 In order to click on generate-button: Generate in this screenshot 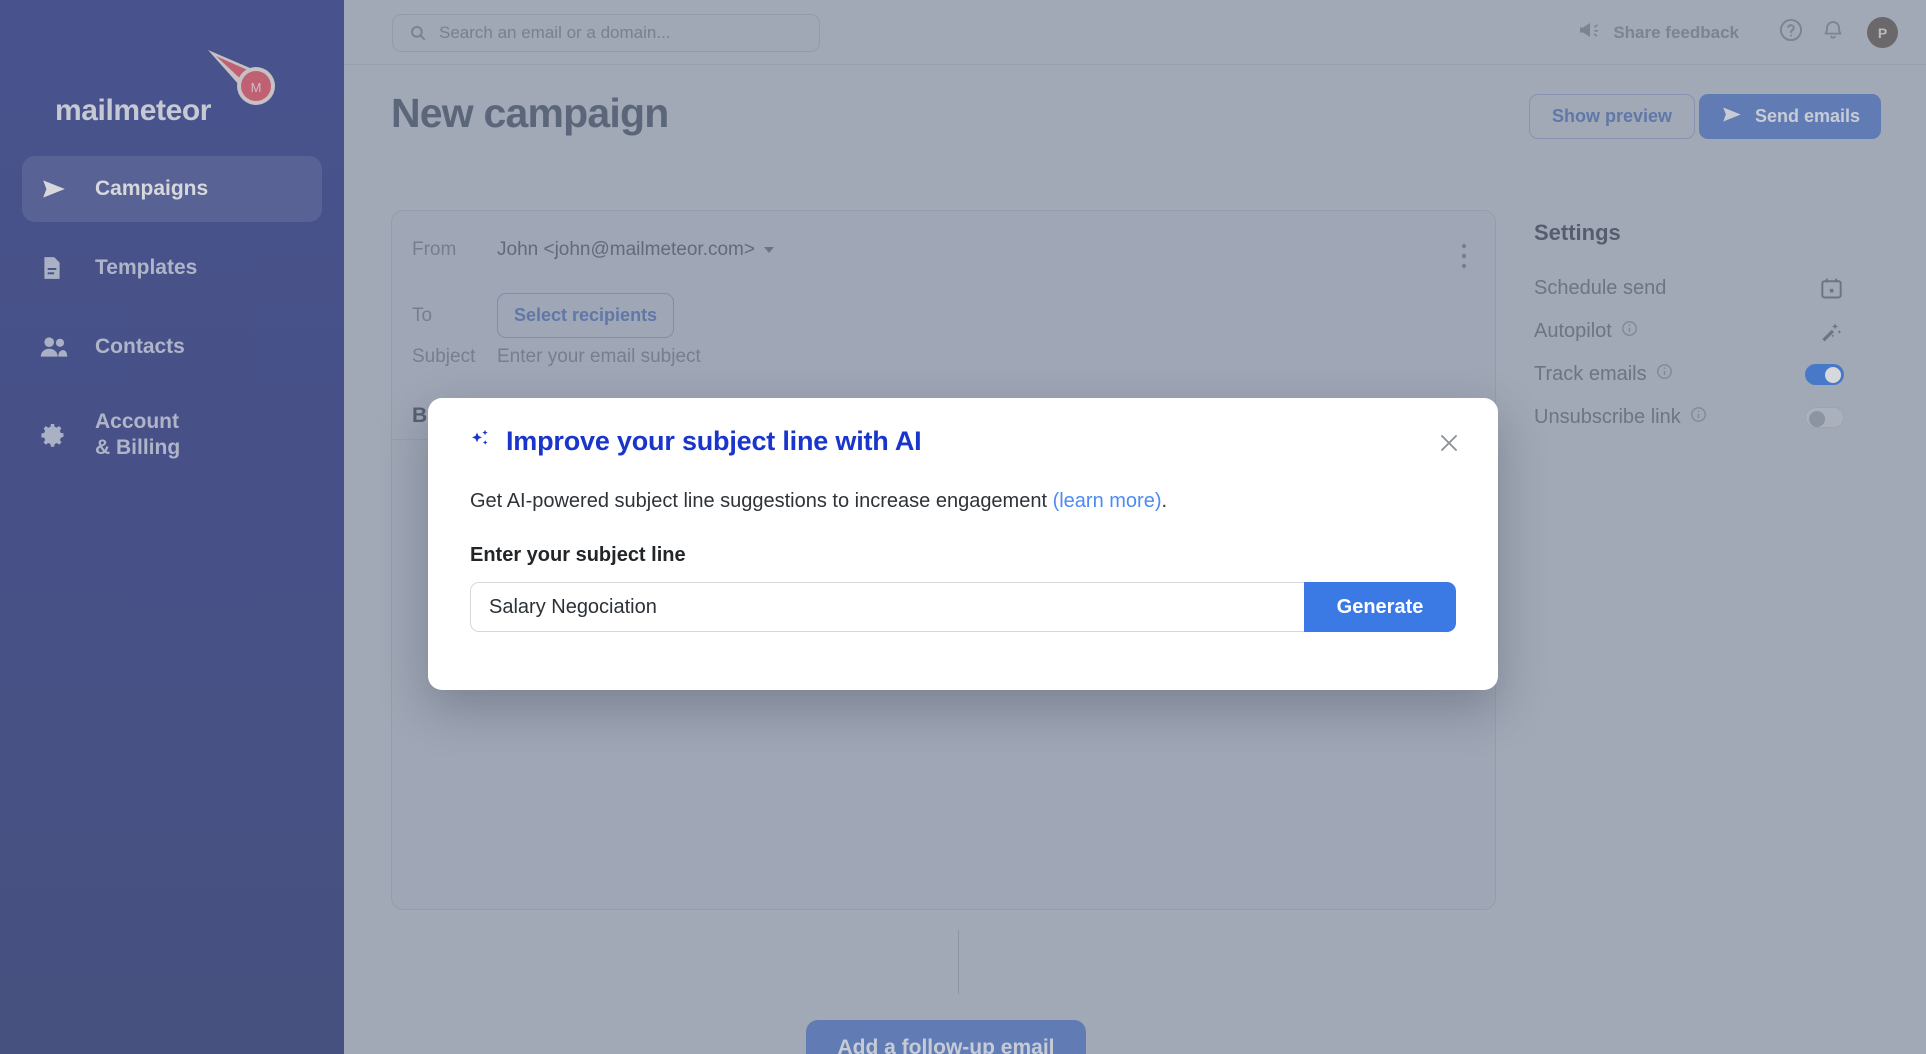, I will do `click(1380, 607)`.